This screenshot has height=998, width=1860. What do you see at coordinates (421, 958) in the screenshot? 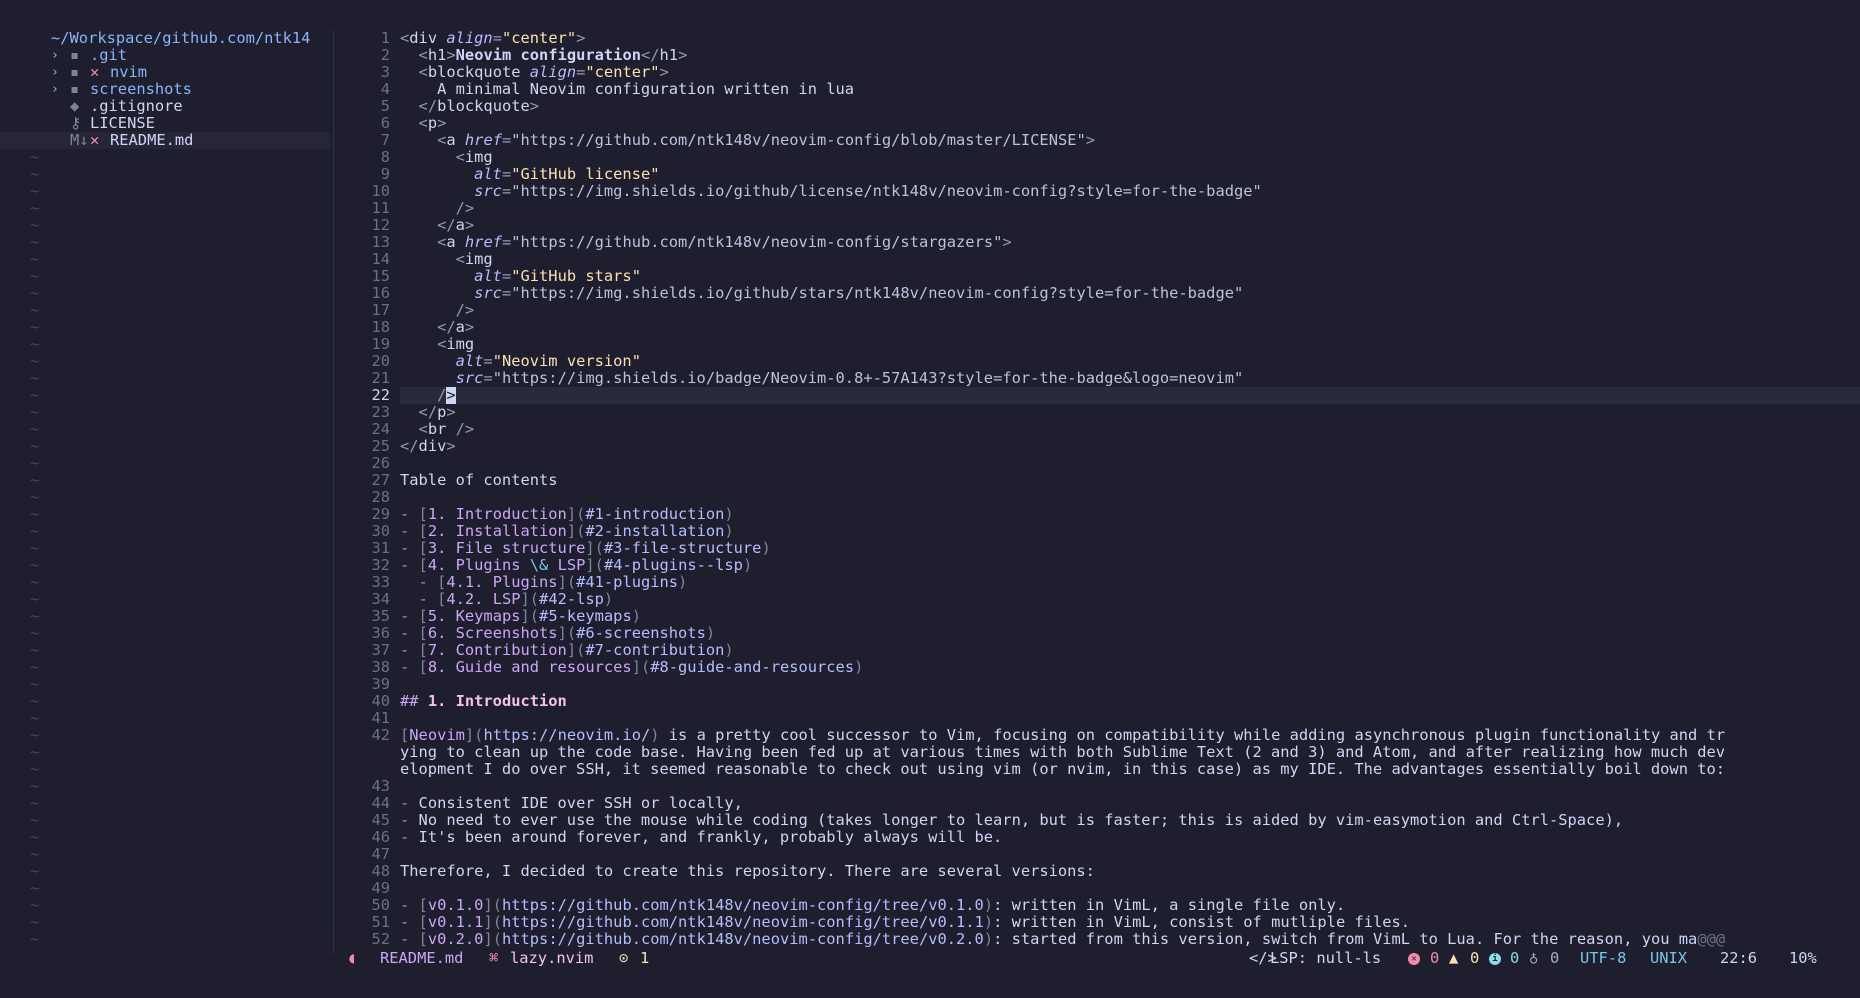
I see `statusline-filename: README.md` at bounding box center [421, 958].